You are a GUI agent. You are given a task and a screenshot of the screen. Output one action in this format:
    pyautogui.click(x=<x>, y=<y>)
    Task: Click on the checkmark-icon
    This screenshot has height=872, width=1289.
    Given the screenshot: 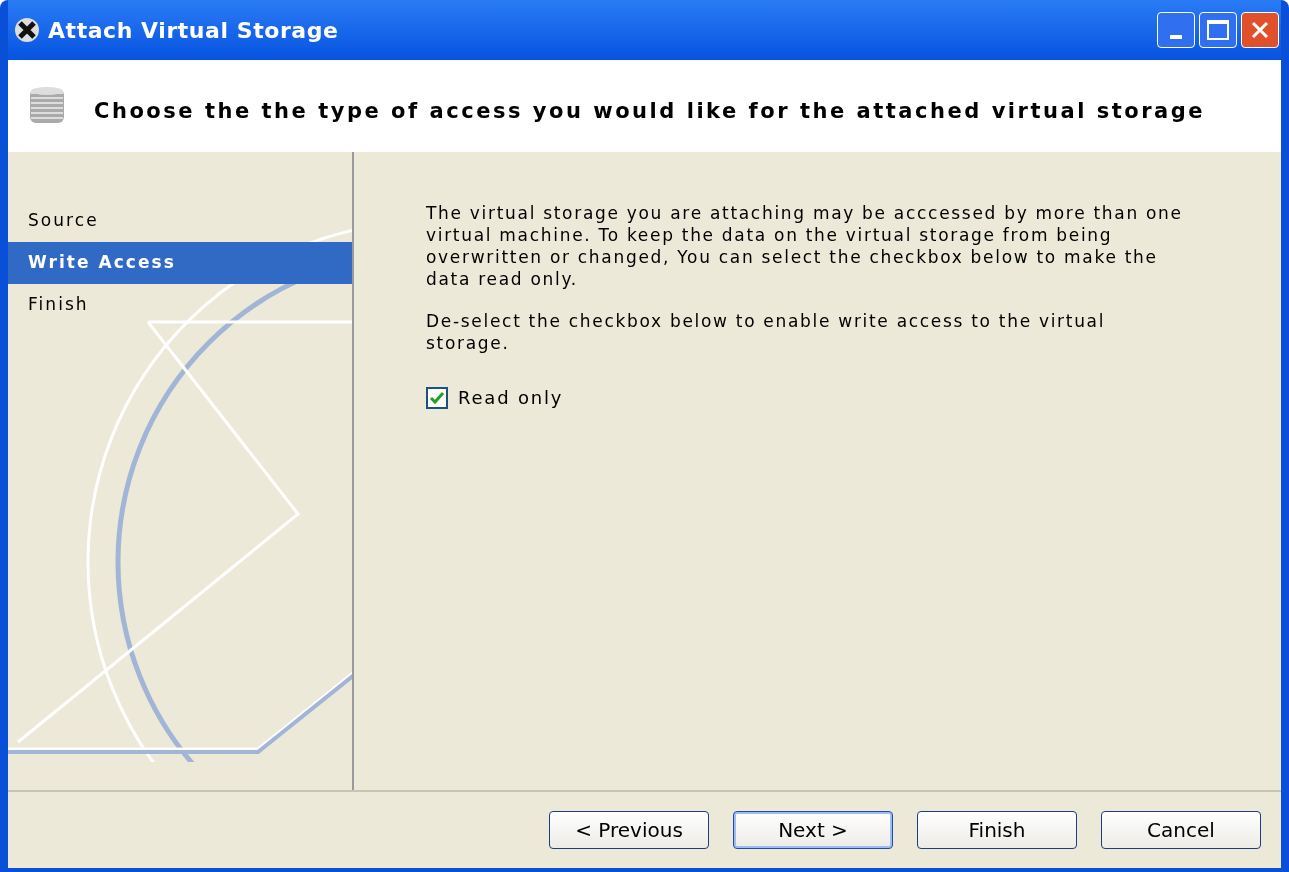 What is the action you would take?
    pyautogui.click(x=437, y=397)
    